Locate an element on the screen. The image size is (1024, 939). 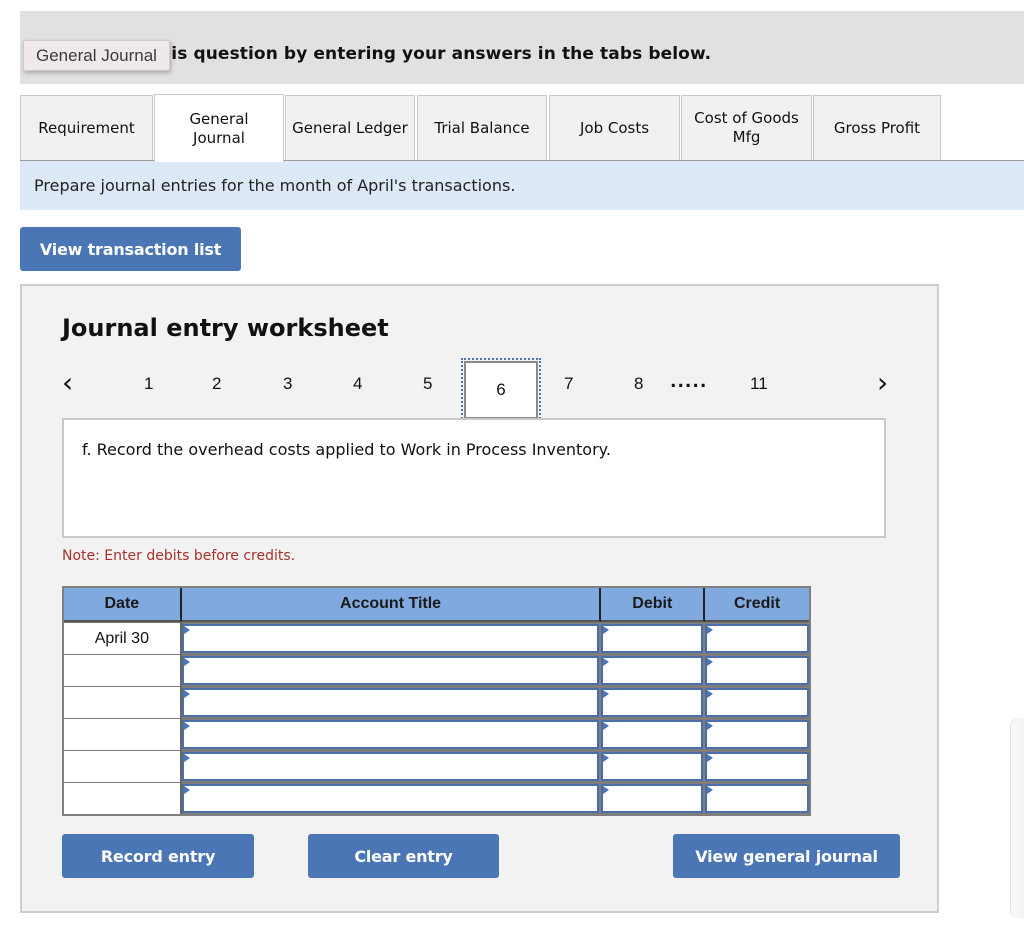
tab-requirement: Requirement is located at coordinates (86, 128).